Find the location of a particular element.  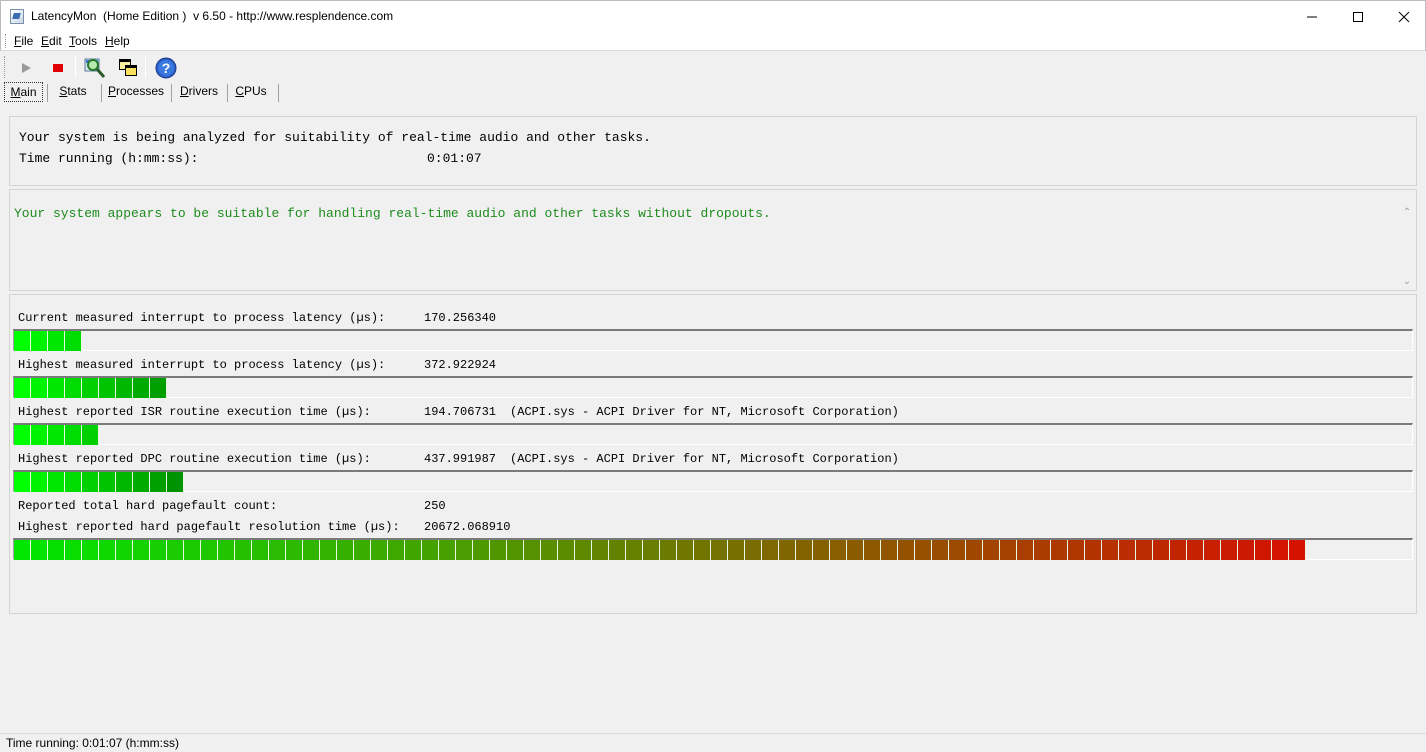

help-icon: ? is located at coordinates (166, 68).